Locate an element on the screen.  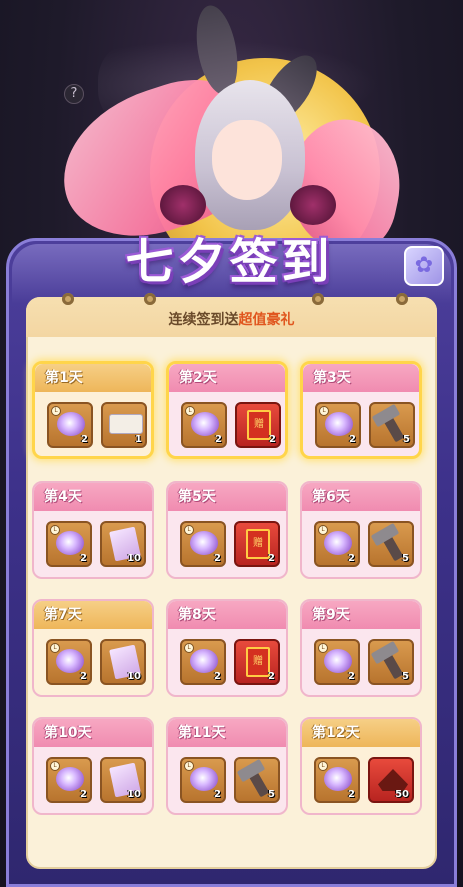
day-card: 第8天 L 2 赠 2 is located at coordinates (227, 648).